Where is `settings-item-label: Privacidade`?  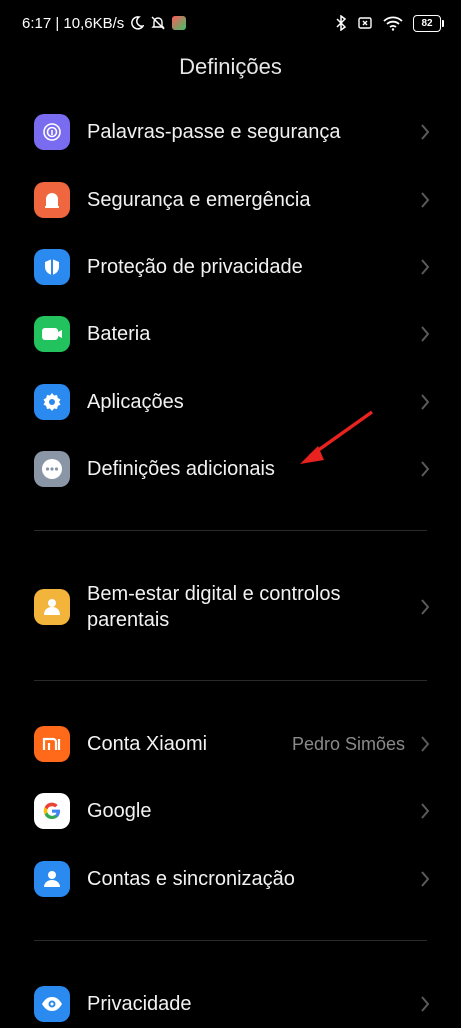
settings-item-label: Privacidade is located at coordinates (139, 1004).